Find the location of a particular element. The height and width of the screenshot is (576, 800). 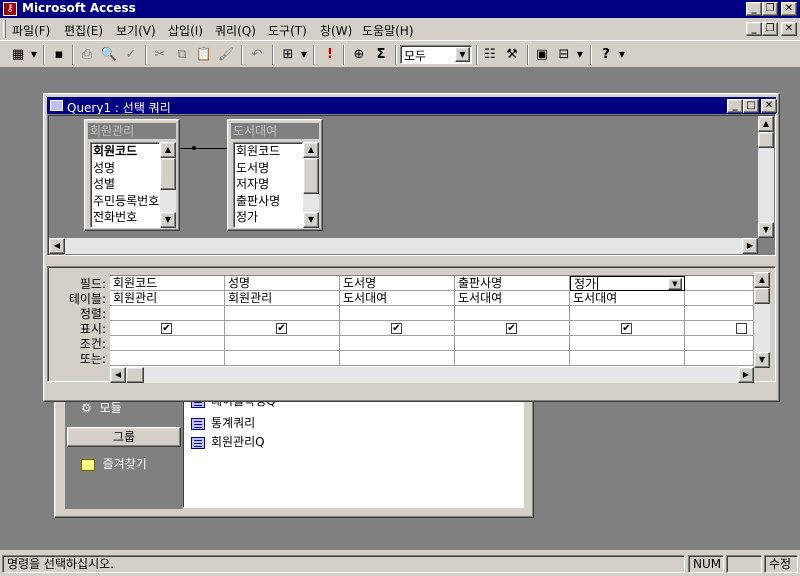

doc-close-button: ✕ is located at coordinates (789, 29).